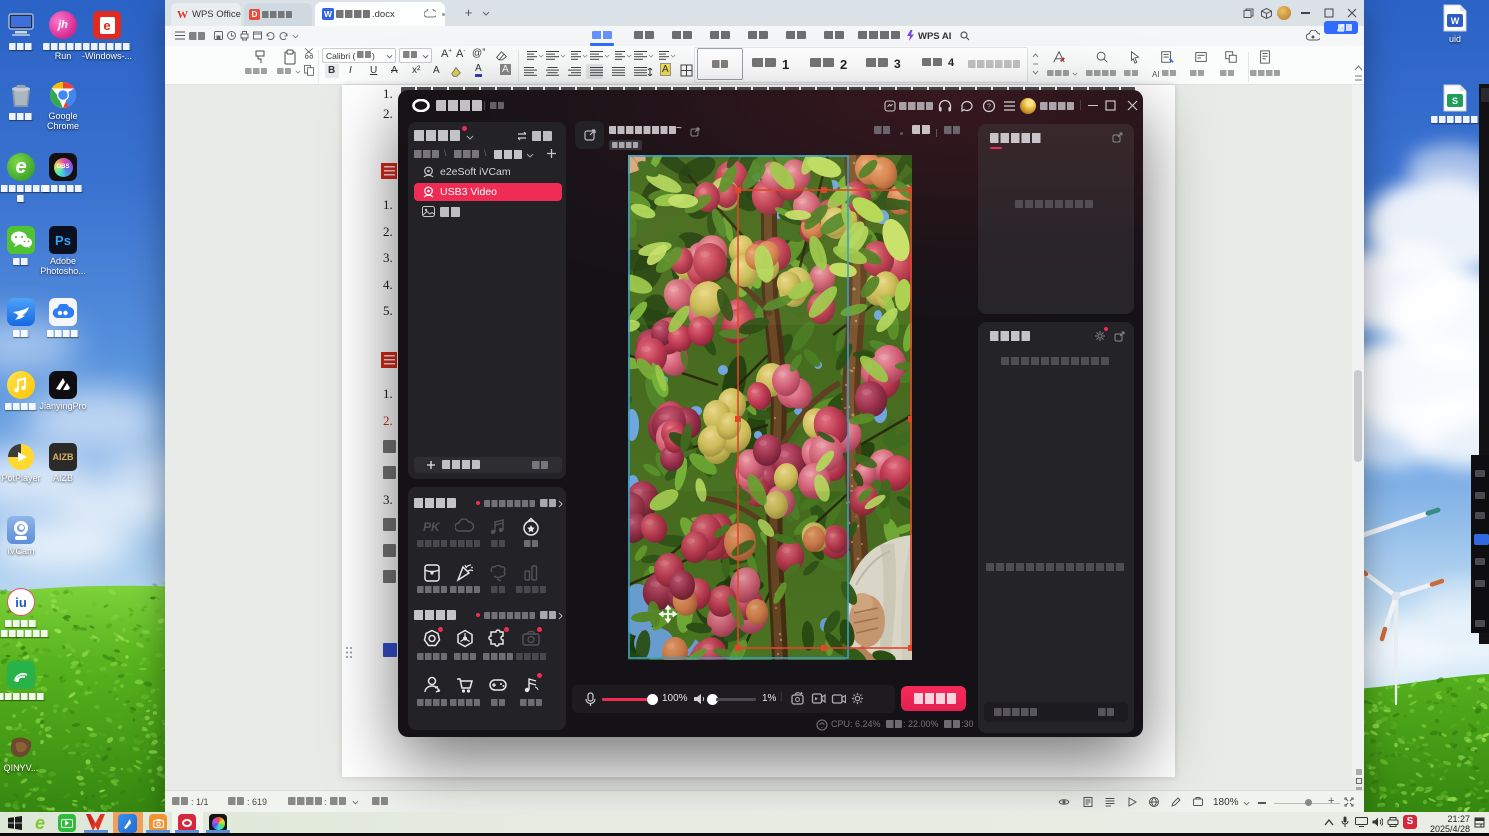 Image resolution: width=1489 pixels, height=836 pixels. Describe the element at coordinates (1455, 101) in the screenshot. I see `svg-text: S` at that location.